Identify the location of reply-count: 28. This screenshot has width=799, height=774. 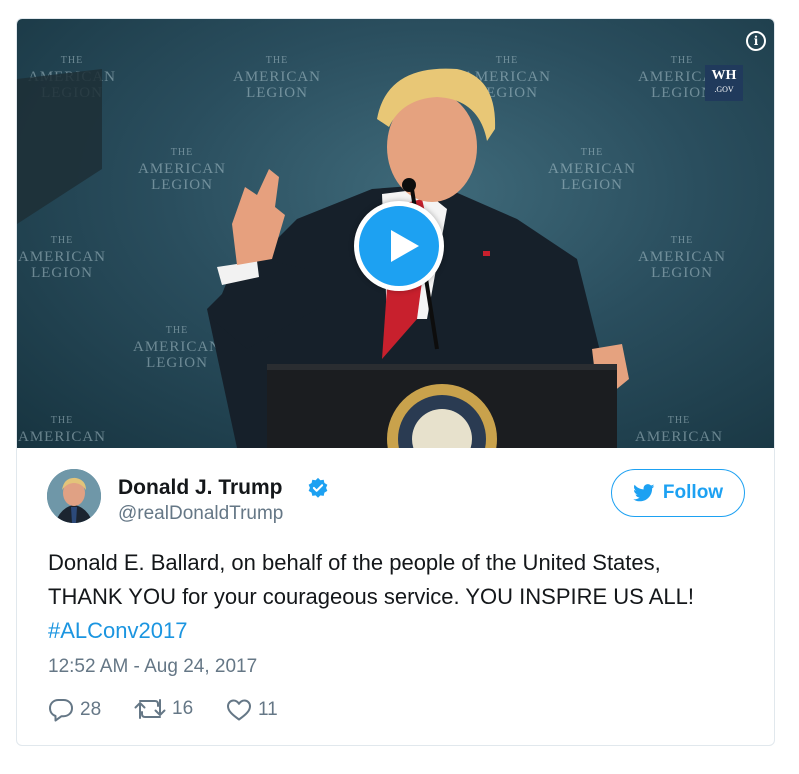
(91, 709).